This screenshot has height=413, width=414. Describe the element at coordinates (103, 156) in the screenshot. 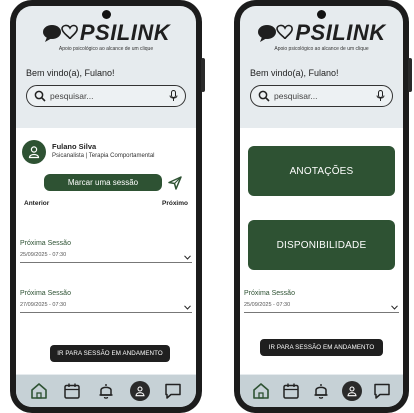

I see `professional-role: Psicanalista | Terapia Comportamental` at that location.